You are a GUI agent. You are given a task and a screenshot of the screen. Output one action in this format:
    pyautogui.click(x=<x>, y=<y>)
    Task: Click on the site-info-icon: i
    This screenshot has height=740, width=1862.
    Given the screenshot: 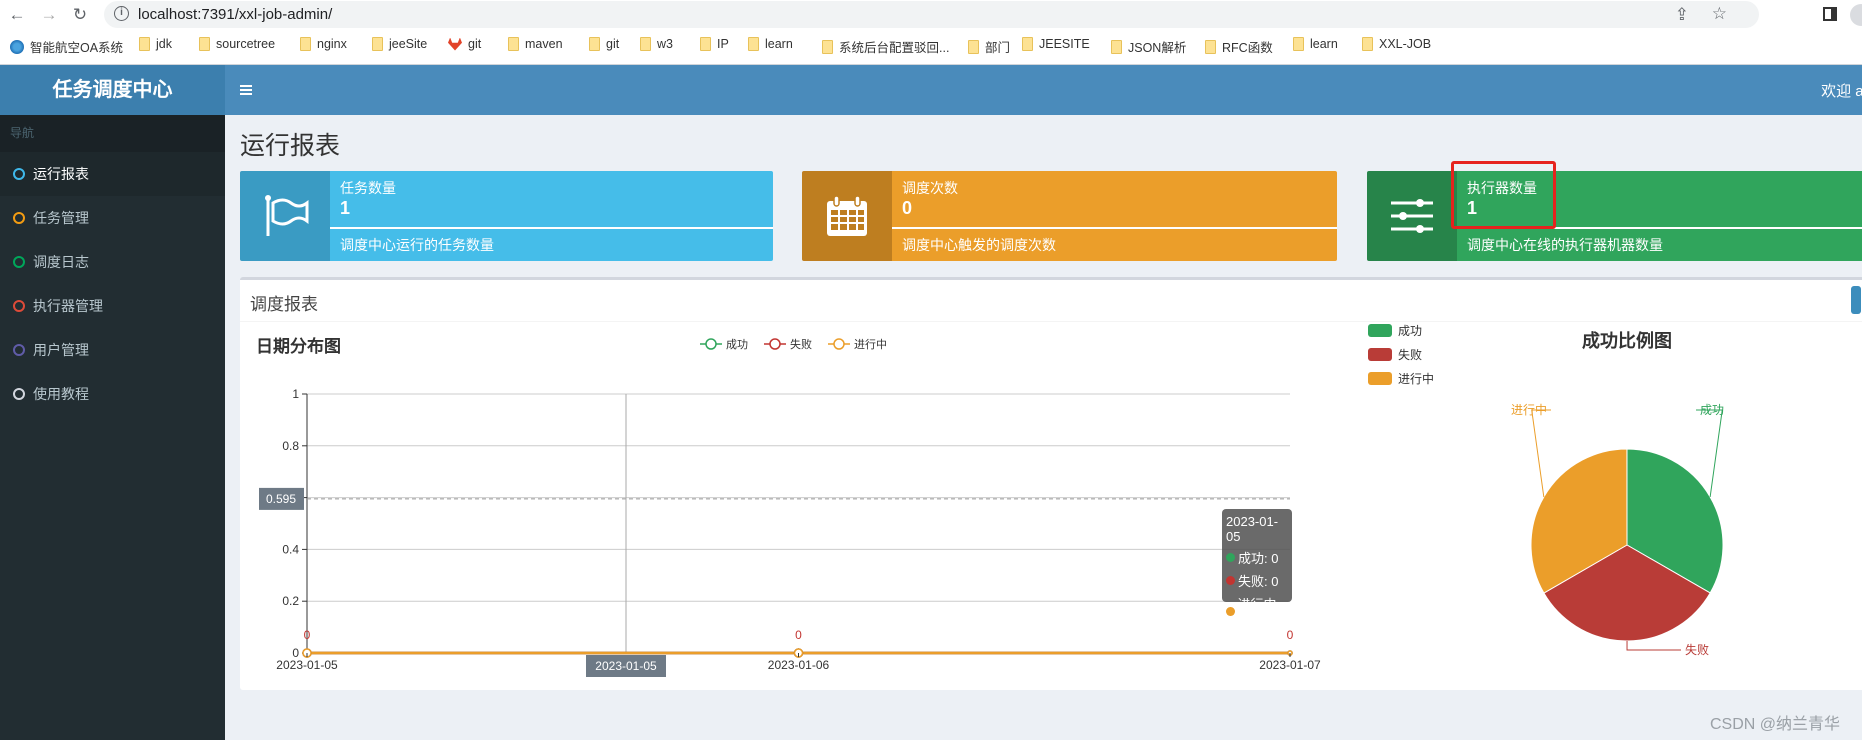 What is the action you would take?
    pyautogui.click(x=121, y=13)
    